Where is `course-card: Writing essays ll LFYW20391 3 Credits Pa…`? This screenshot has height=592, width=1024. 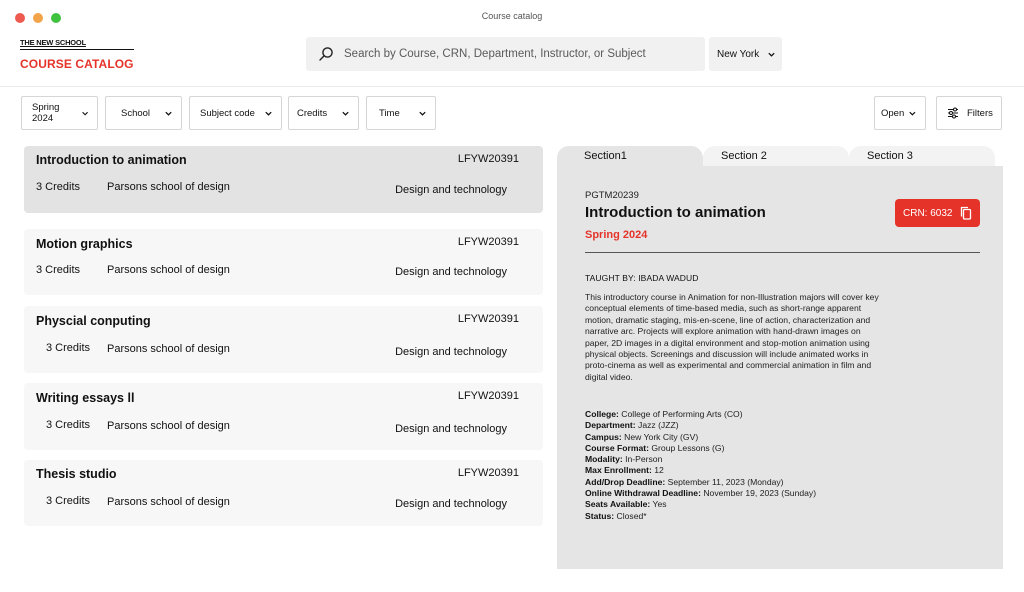
course-card: Writing essays ll LFYW20391 3 Credits Pa… is located at coordinates (283, 416).